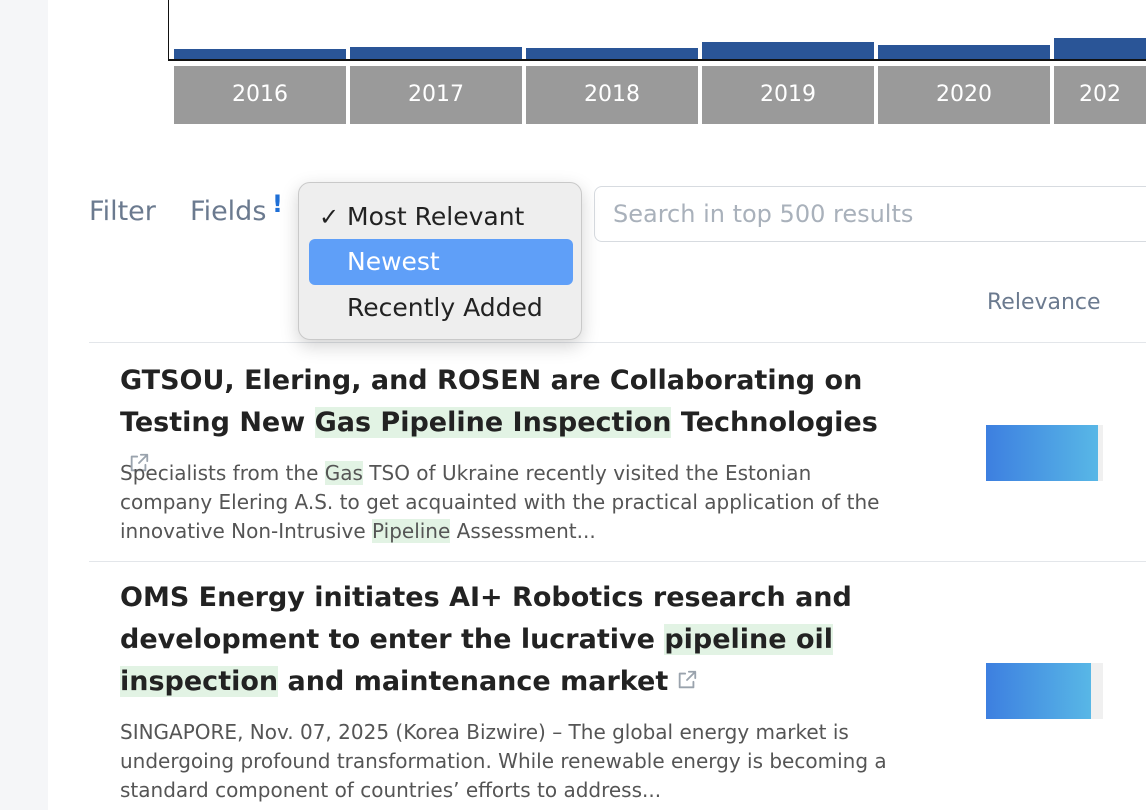 This screenshot has height=810, width=1146. I want to click on fields-button: Fields, so click(228, 211).